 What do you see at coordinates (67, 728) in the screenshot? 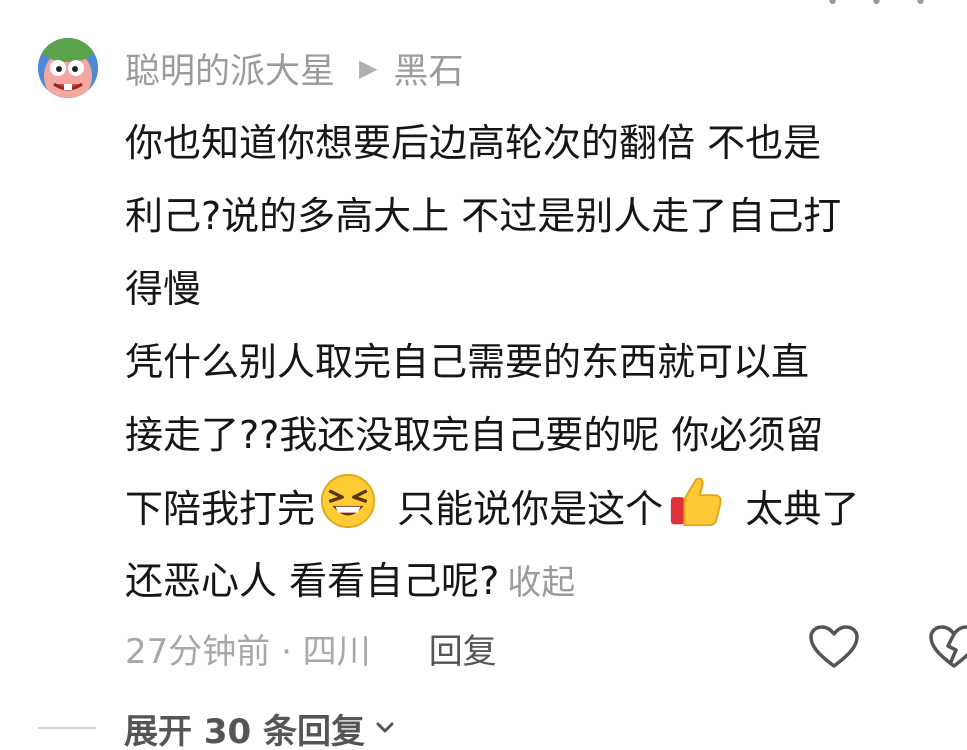
I see `divider` at bounding box center [67, 728].